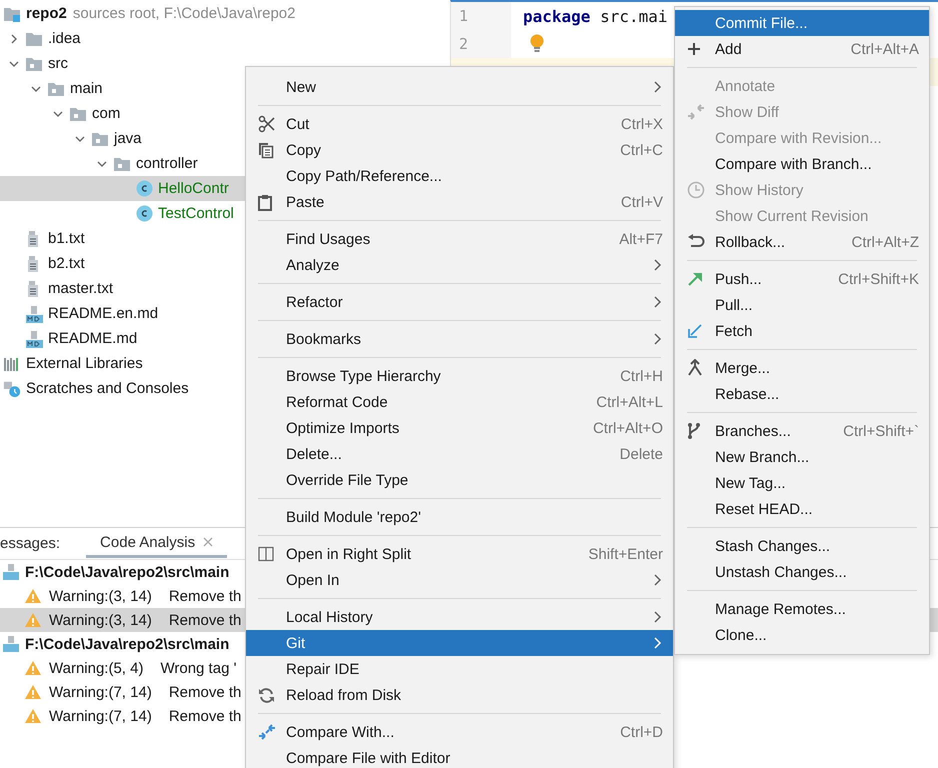  Describe the element at coordinates (30, 543) in the screenshot. I see `panel-label: essages:` at that location.